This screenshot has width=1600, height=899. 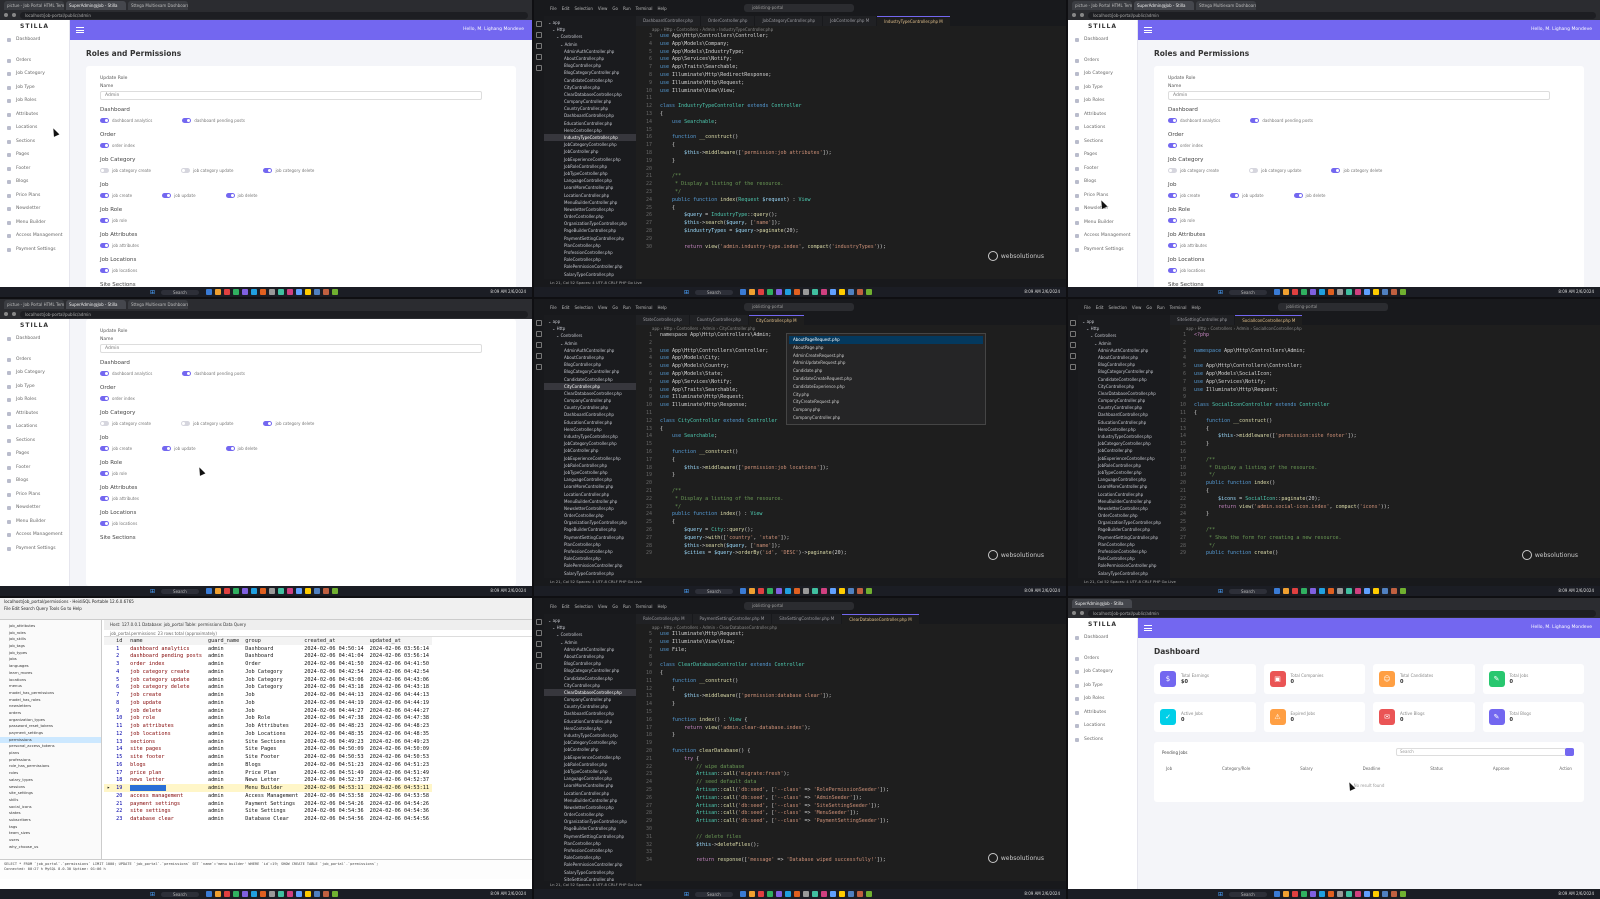 What do you see at coordinates (34, 427) in the screenshot?
I see `sidebar-item: Locations` at bounding box center [34, 427].